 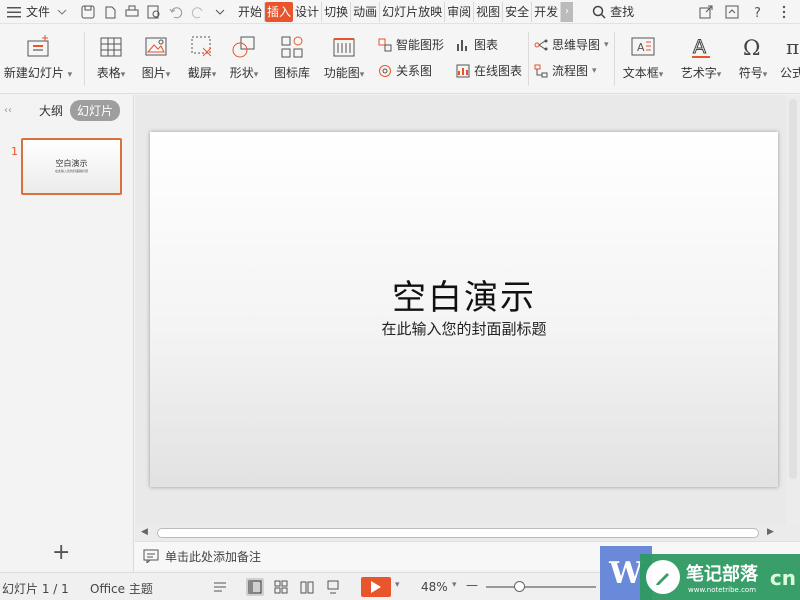 I want to click on pen-icon, so click(x=663, y=577).